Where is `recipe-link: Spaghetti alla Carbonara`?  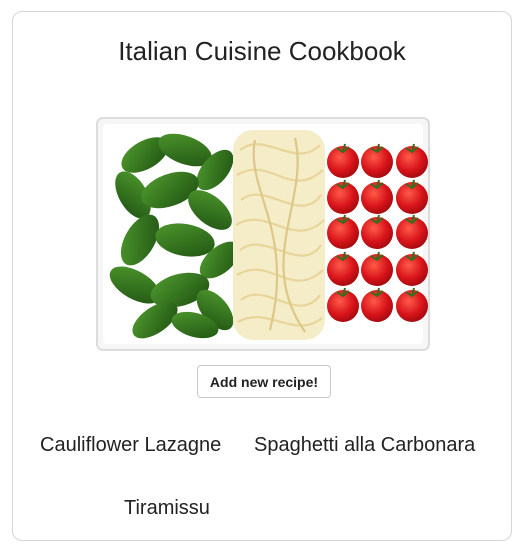
recipe-link: Spaghetti alla Carbonara is located at coordinates (364, 445).